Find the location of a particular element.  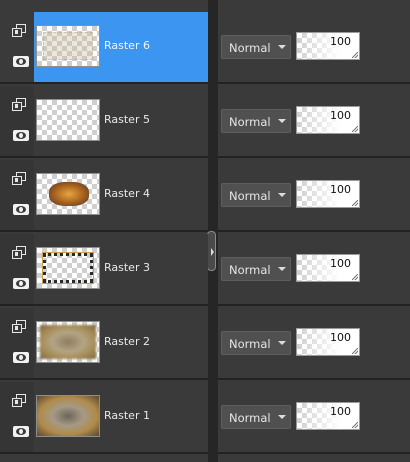

layer-row: Raster 3 is located at coordinates (104, 270).